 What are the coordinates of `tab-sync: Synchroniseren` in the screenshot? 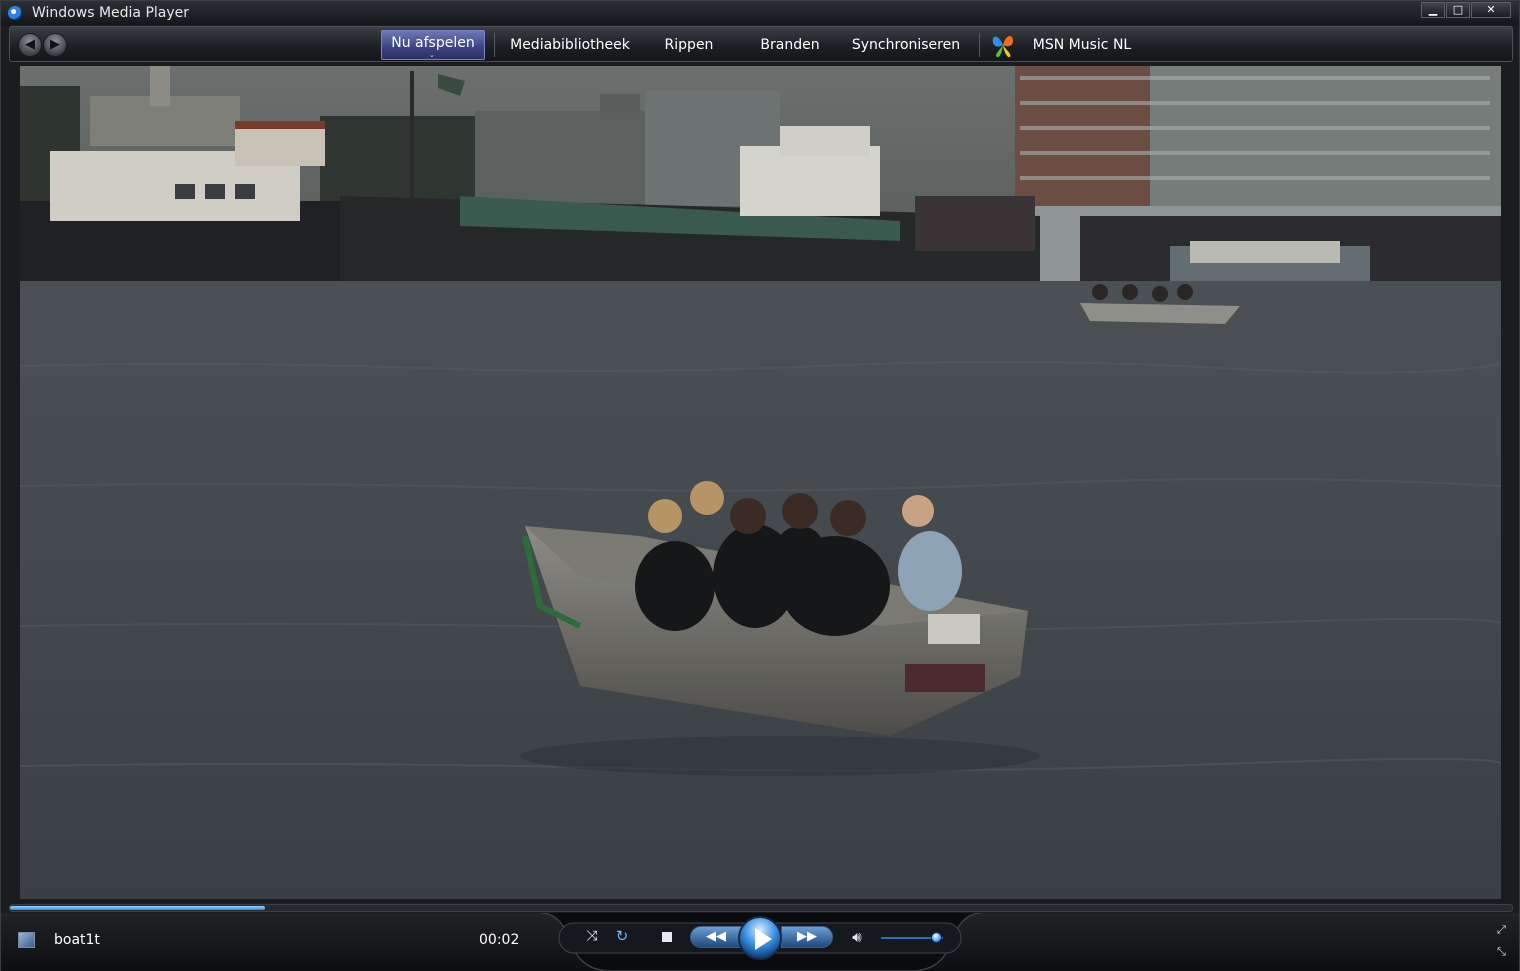 It's located at (906, 45).